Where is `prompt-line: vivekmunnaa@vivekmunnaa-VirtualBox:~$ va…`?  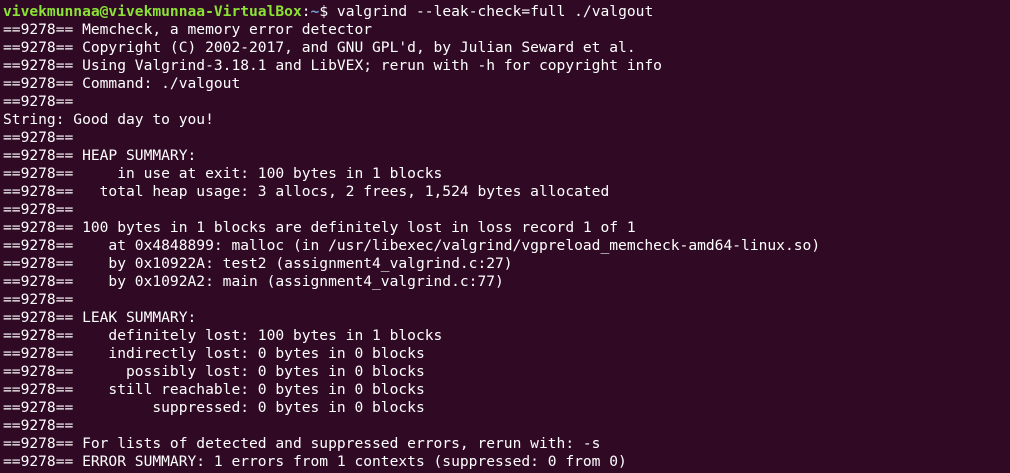
prompt-line: vivekmunnaa@vivekmunnaa-VirtualBox:~$ va… is located at coordinates (506, 12).